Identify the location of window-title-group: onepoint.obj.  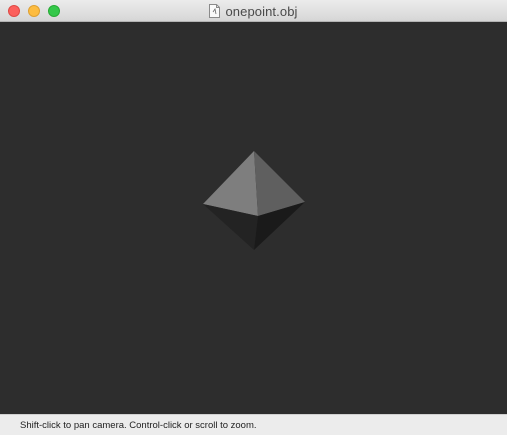
(253, 11).